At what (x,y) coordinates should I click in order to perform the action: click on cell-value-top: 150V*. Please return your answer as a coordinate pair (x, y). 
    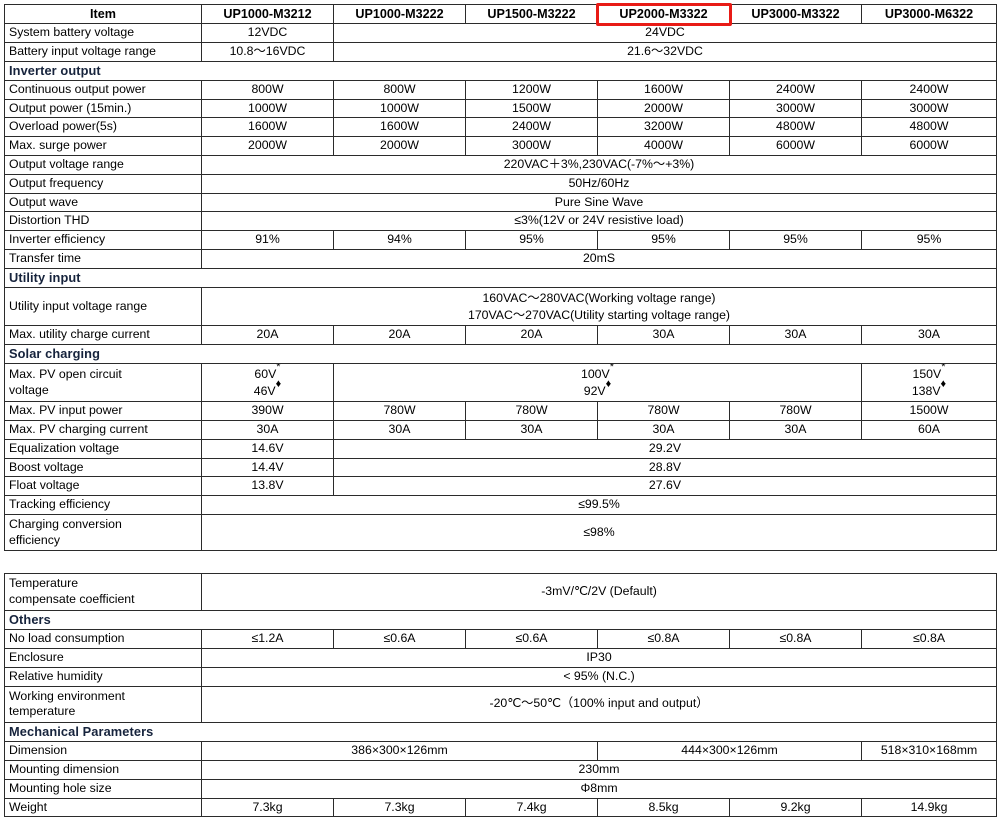
    Looking at the image, I should click on (929, 374).